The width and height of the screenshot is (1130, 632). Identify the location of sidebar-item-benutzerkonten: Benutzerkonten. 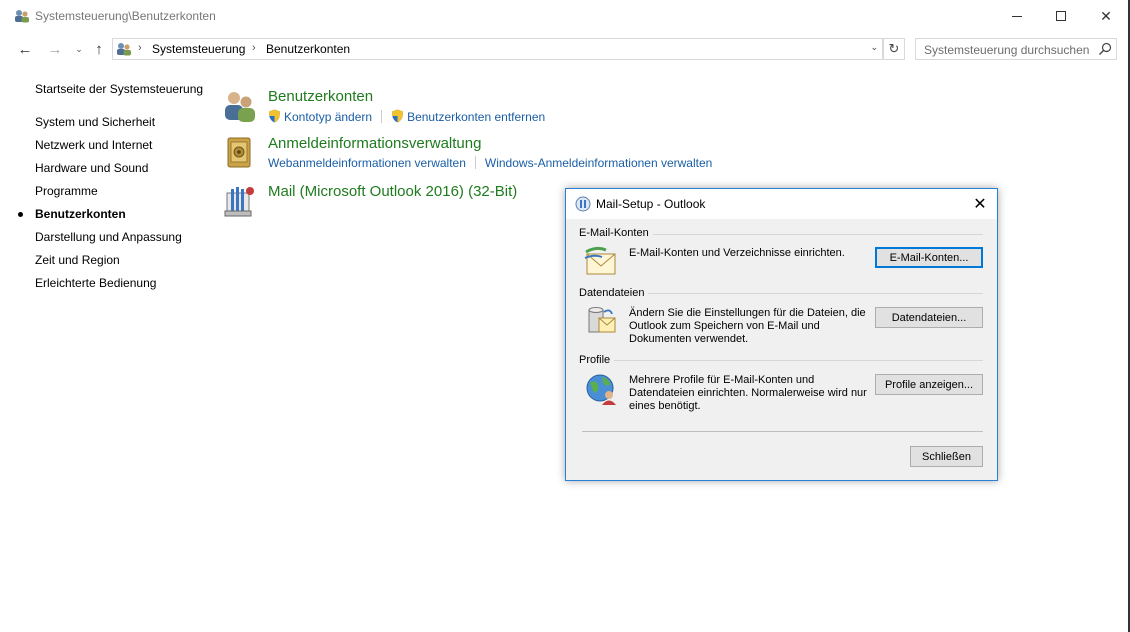
(80, 214).